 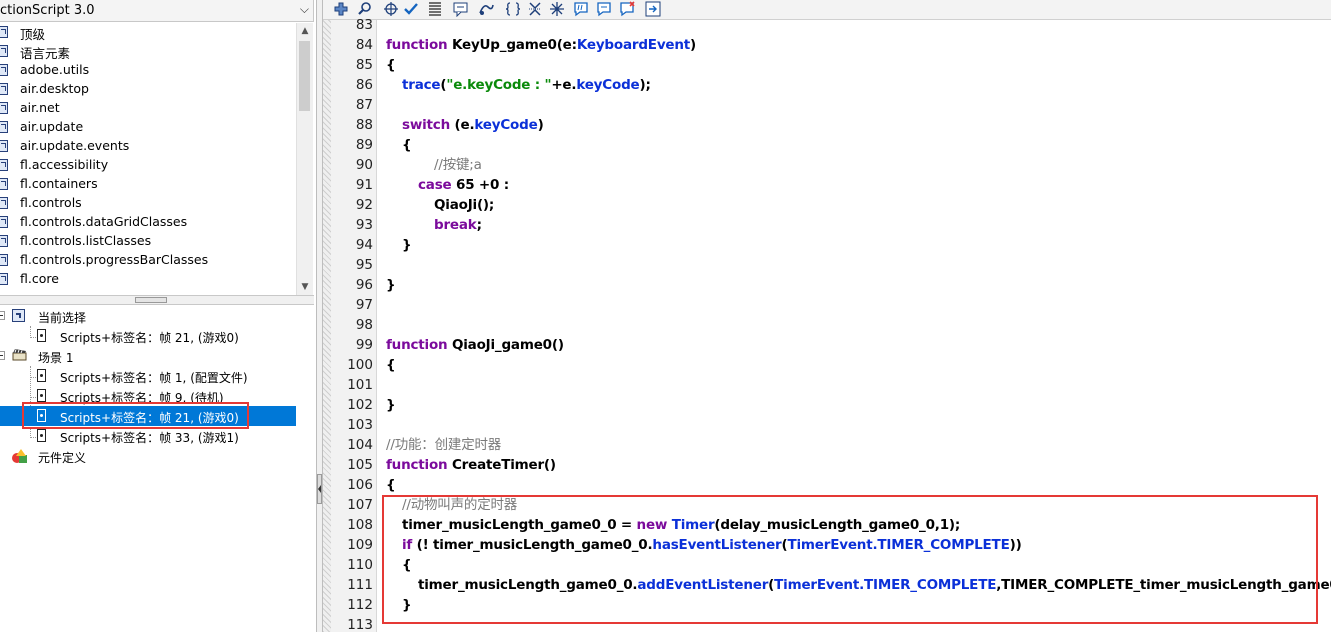 I want to click on tree-node-script: Scripts+标签名：帧 21, (游戏0), so click(x=148, y=336).